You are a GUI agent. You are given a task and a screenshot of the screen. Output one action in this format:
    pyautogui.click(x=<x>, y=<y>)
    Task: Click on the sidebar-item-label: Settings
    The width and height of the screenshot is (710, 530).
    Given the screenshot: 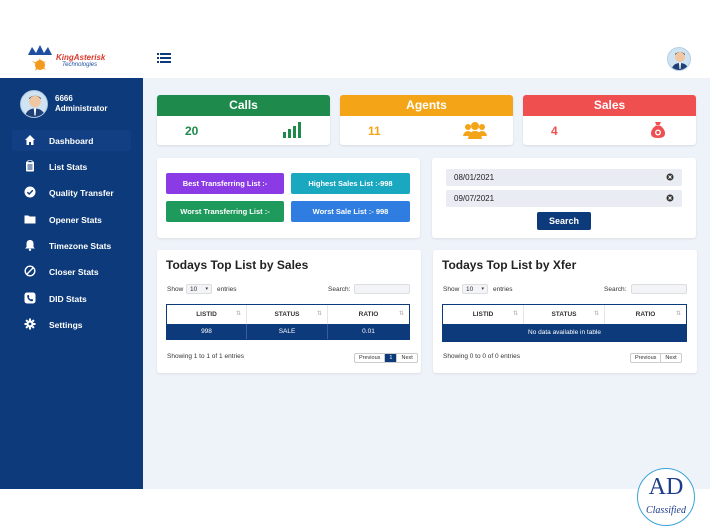 What is the action you would take?
    pyautogui.click(x=66, y=325)
    